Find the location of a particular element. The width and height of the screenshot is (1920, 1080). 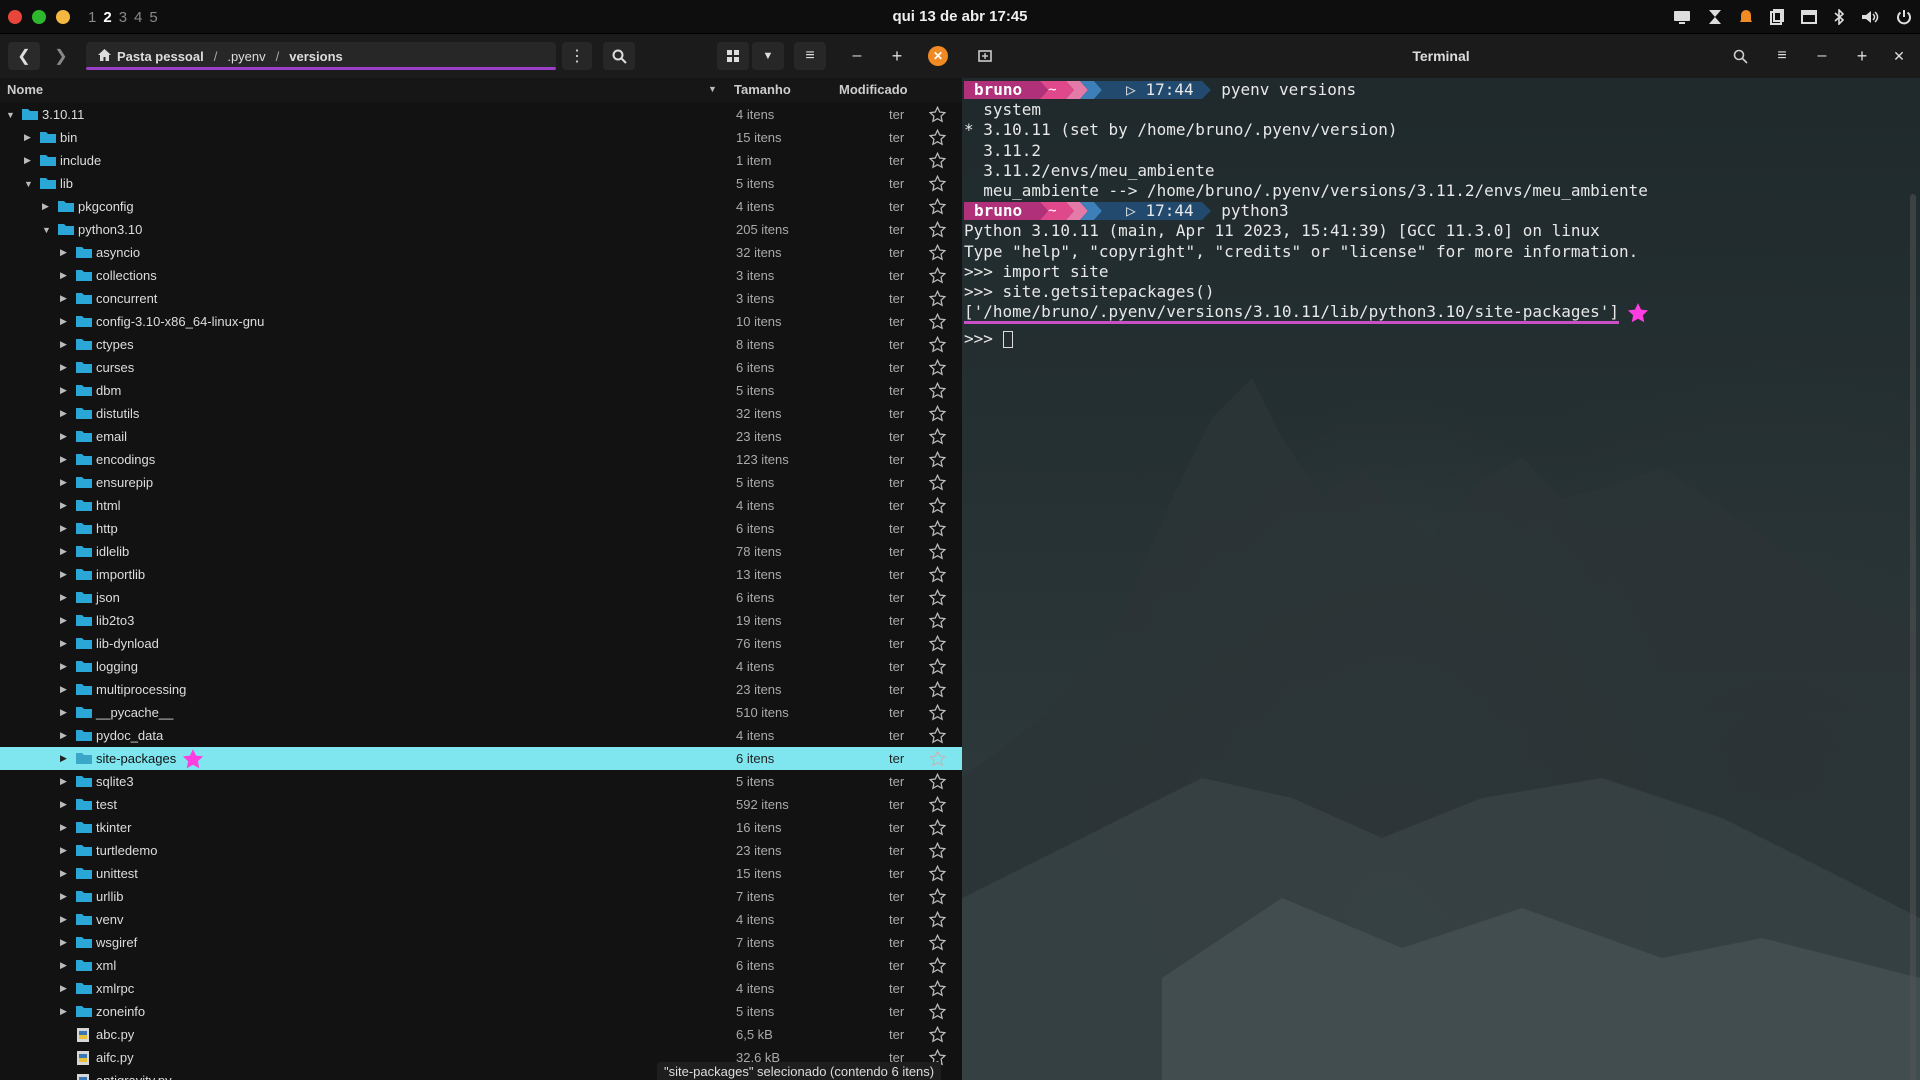

file-row: abc.py 6,5 kB ter is located at coordinates (481, 1034).